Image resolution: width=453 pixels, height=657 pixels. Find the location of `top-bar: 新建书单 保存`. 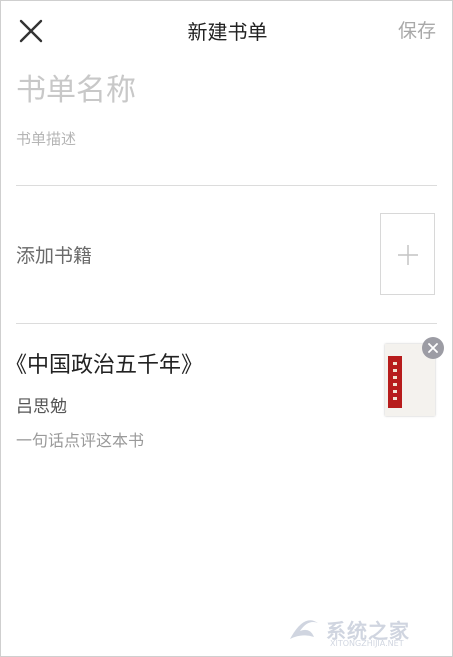

top-bar: 新建书单 保存 is located at coordinates (227, 31).